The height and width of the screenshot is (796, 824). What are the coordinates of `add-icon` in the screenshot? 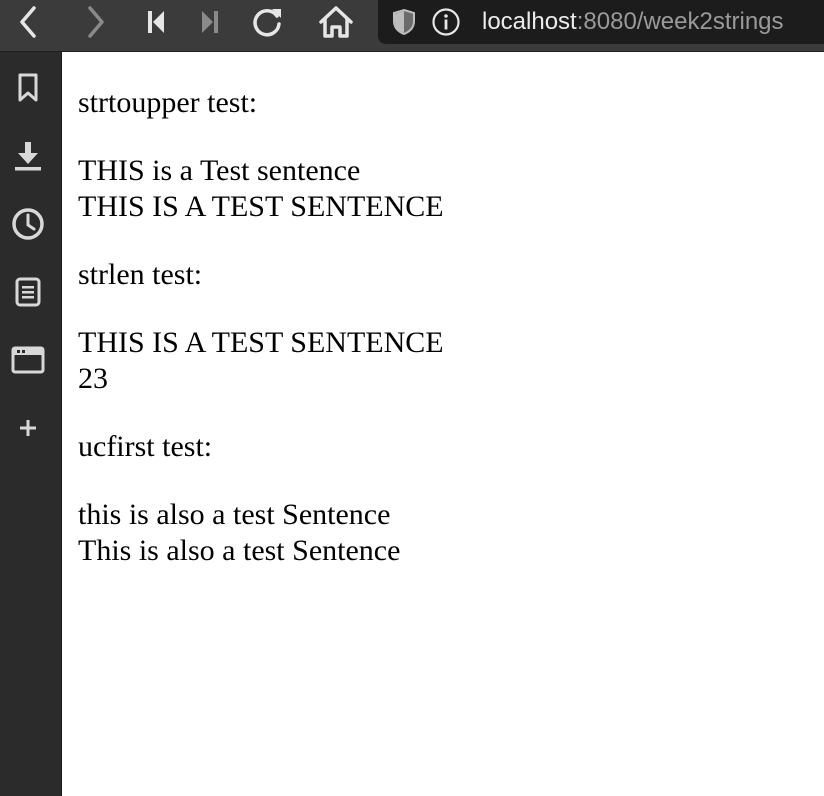 It's located at (28, 428).